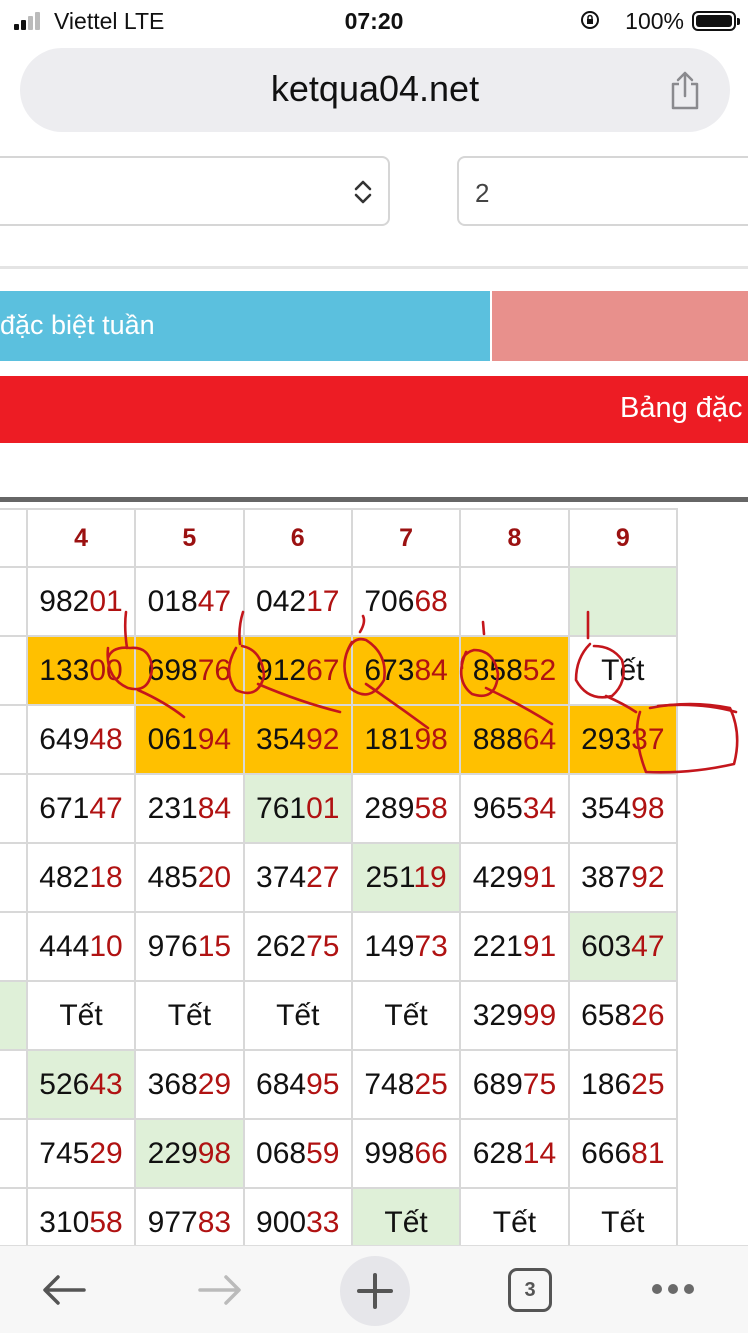 The image size is (748, 1333). I want to click on cell-digits-head: 262, so click(281, 946).